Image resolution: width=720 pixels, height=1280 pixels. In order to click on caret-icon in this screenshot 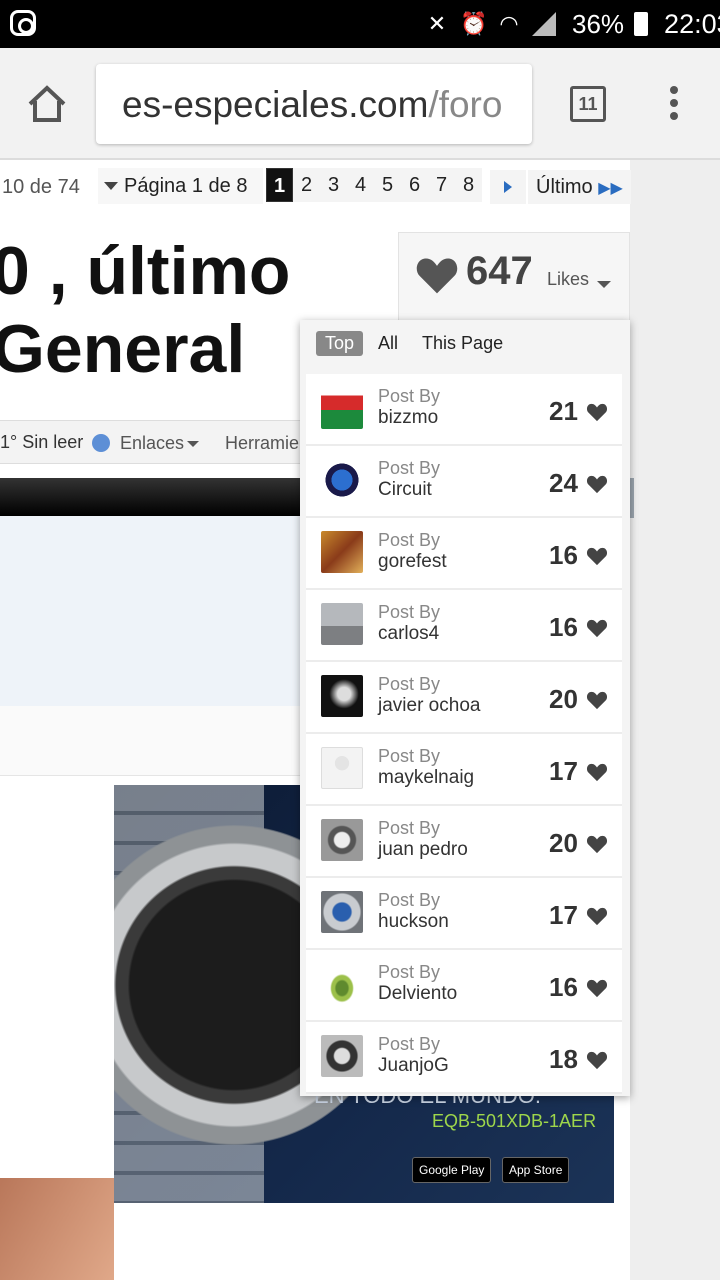, I will do `click(193, 444)`.